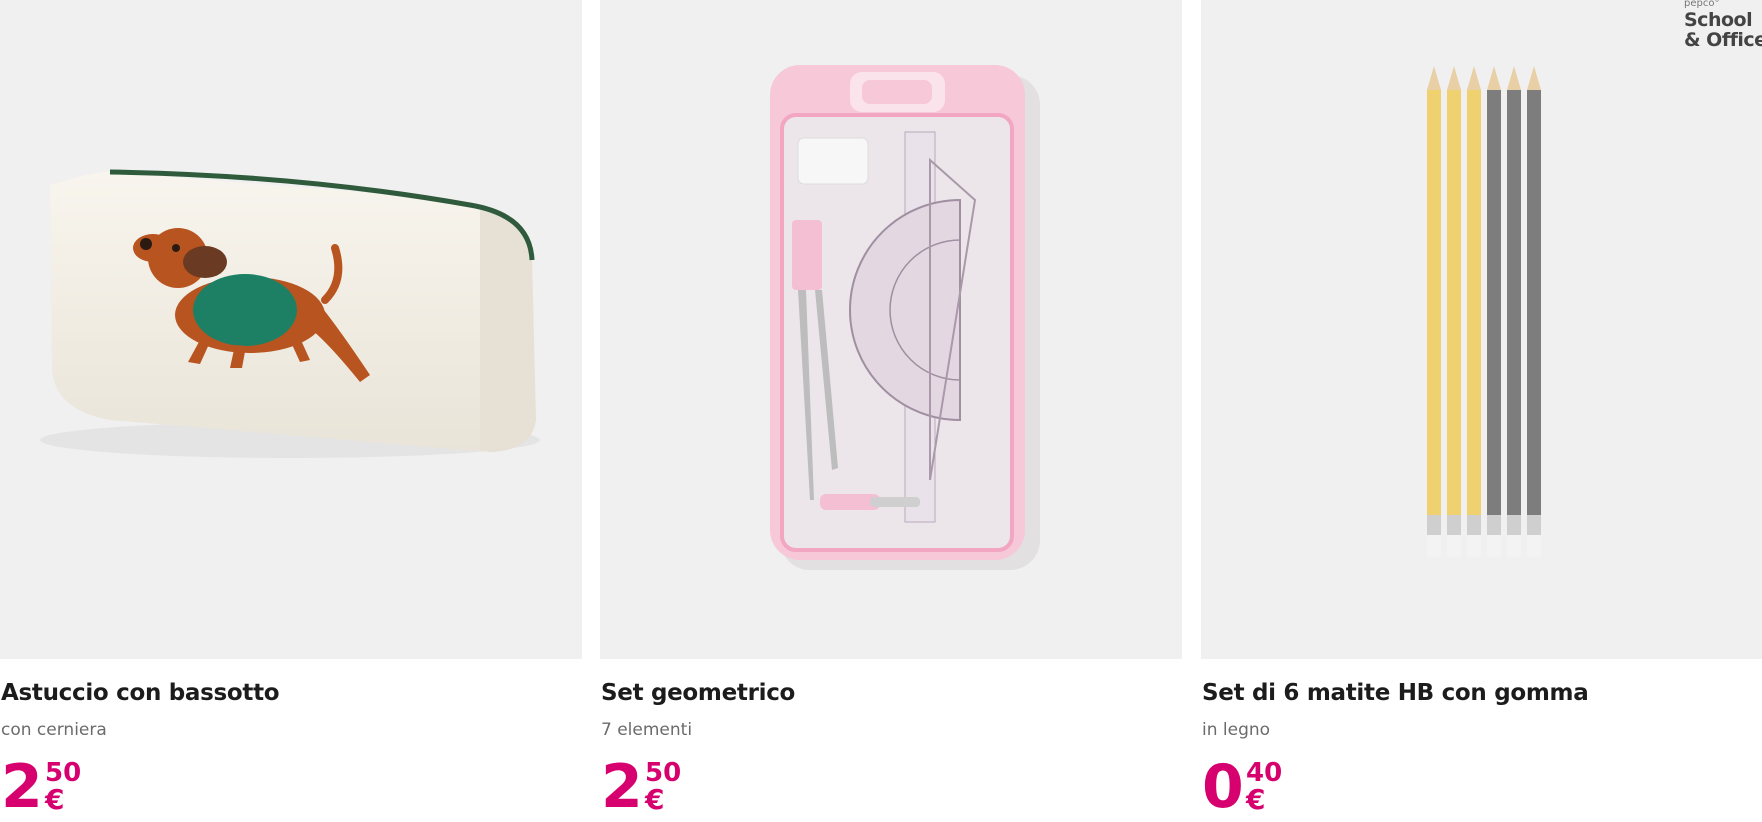  I want to click on brand-name: pepco°, so click(1702, 4).